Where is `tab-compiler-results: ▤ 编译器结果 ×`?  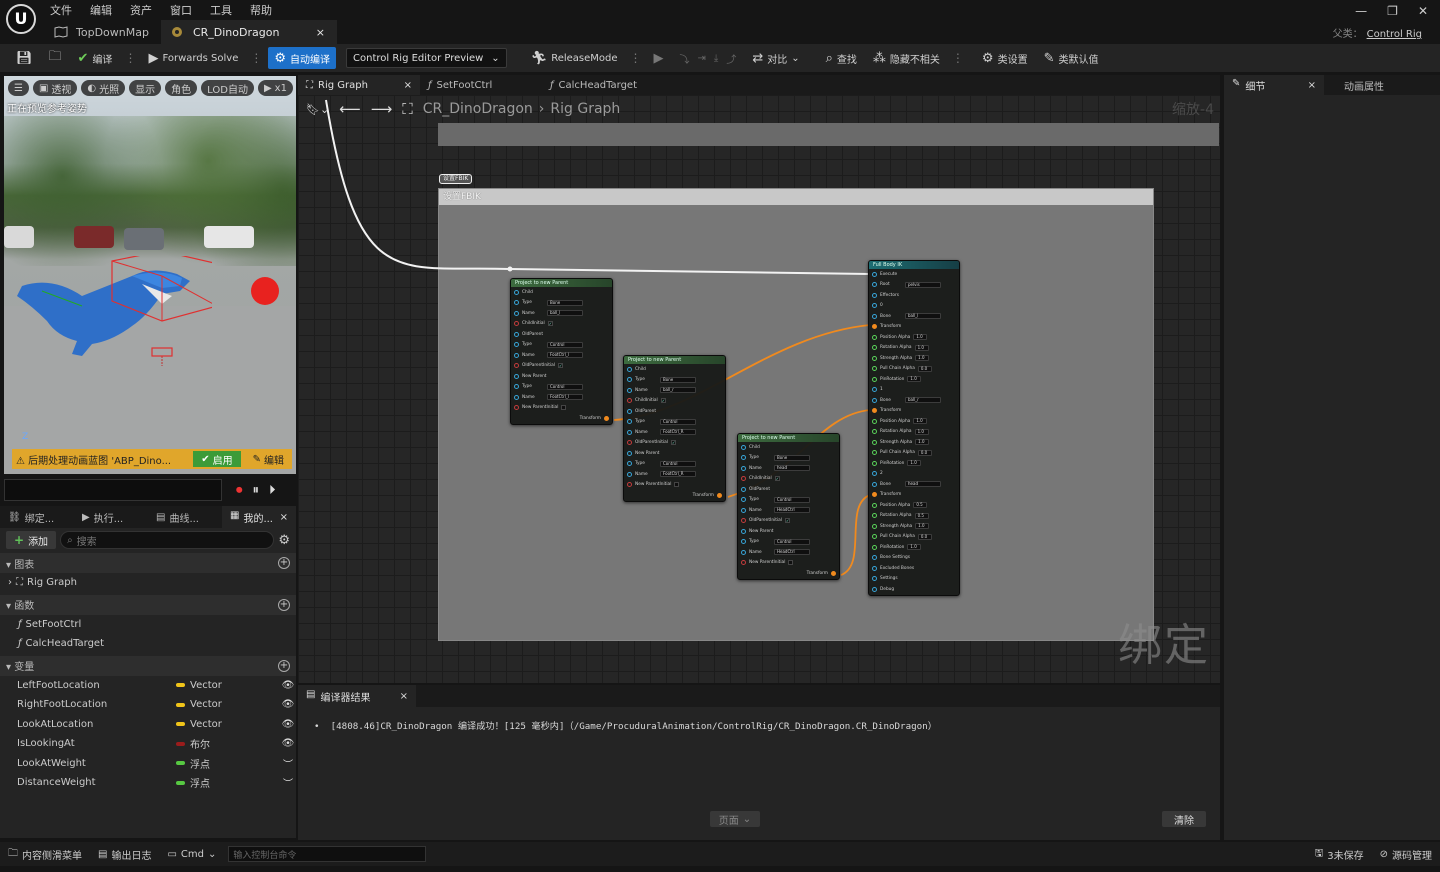 tab-compiler-results: ▤ 编译器结果 × is located at coordinates (357, 696).